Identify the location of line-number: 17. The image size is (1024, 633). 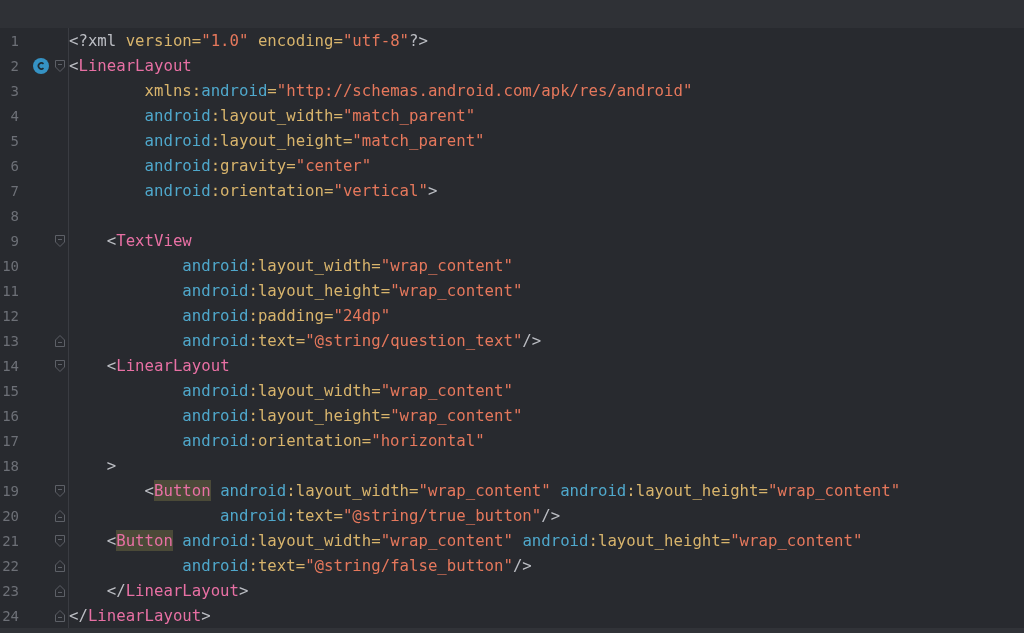
(10, 440).